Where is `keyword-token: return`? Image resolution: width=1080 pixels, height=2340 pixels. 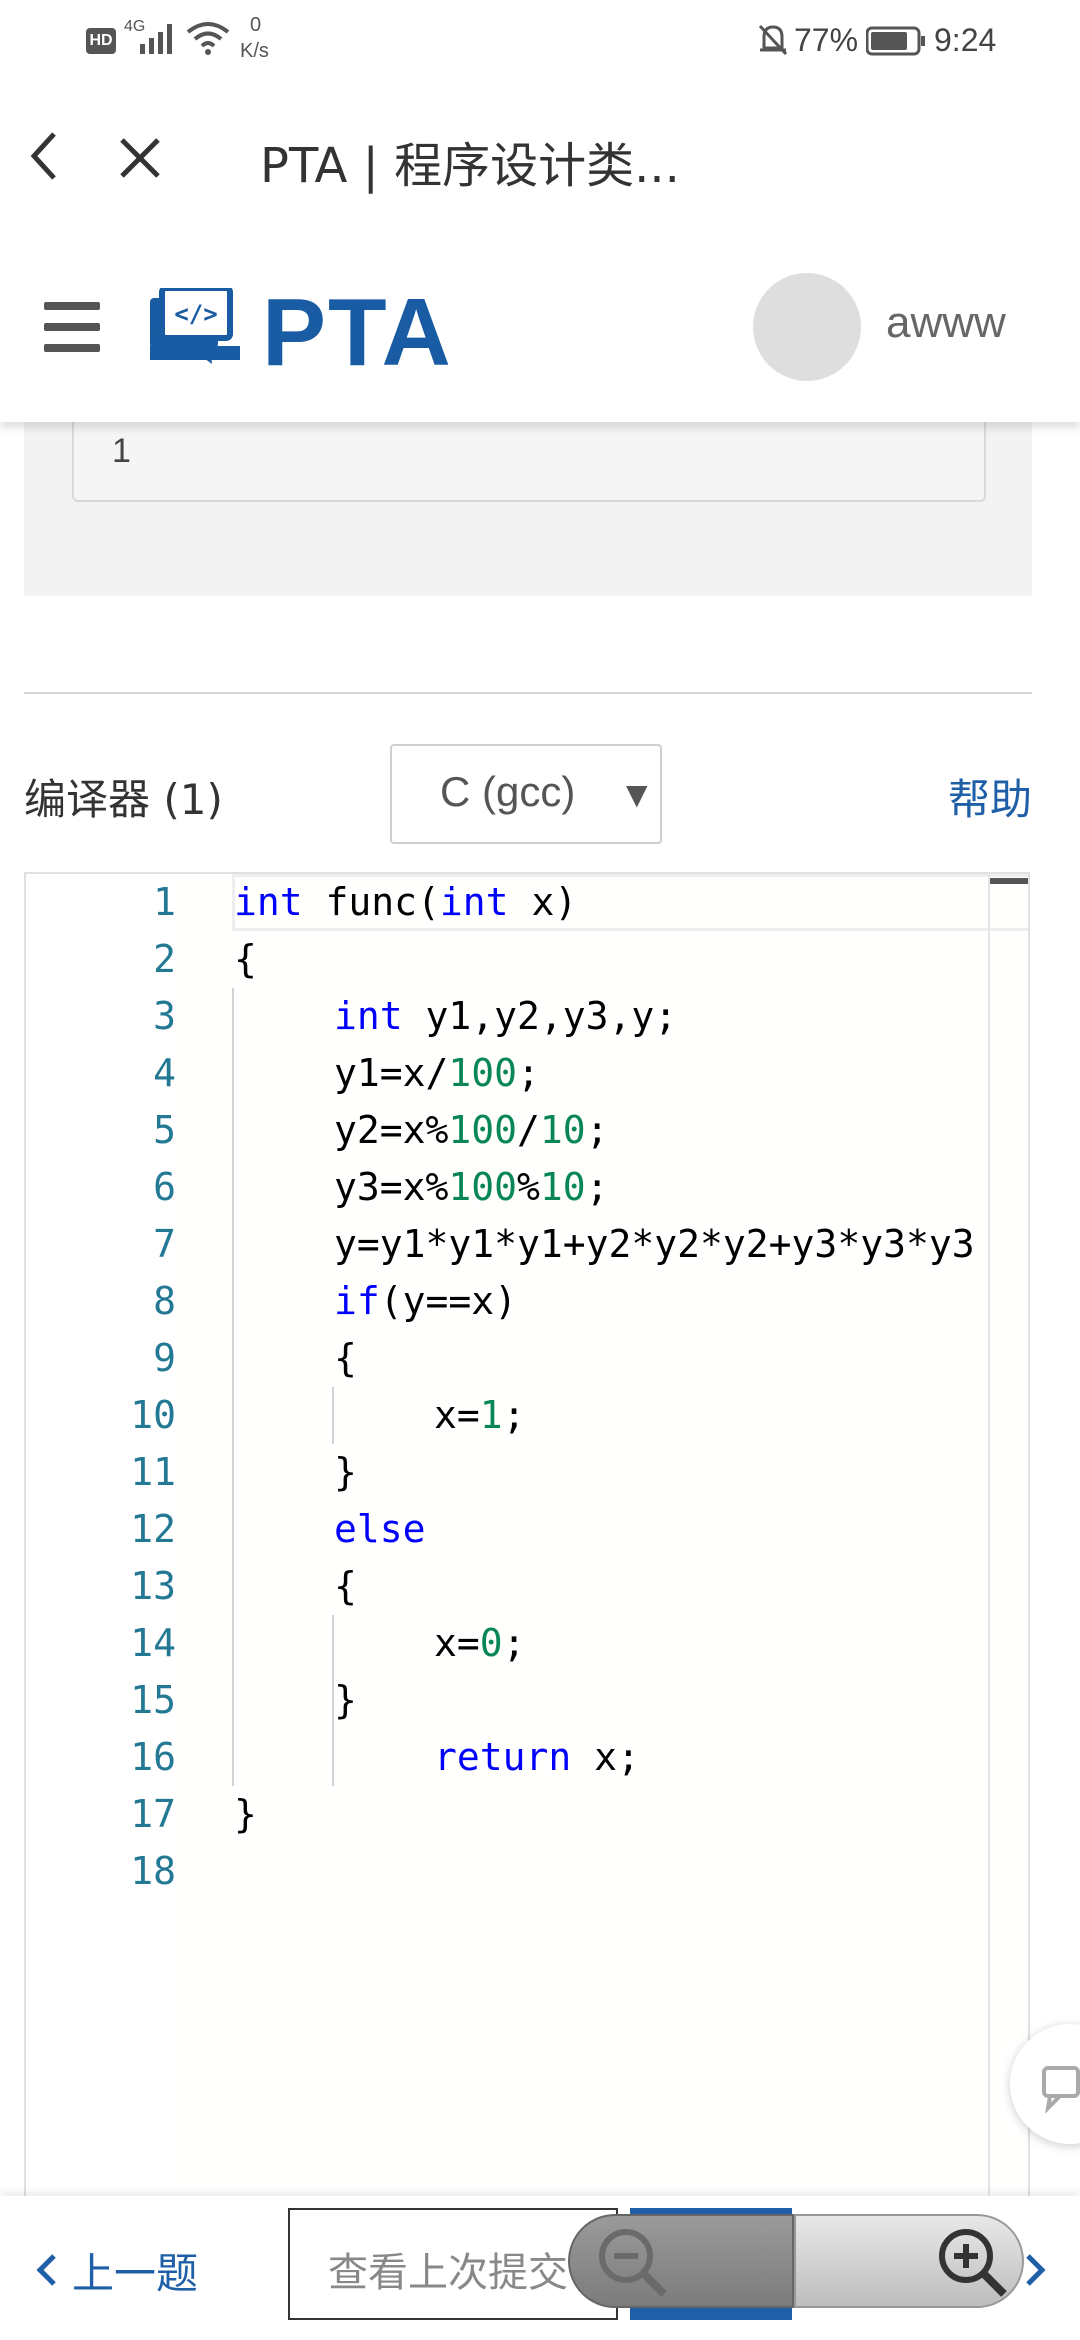 keyword-token: return is located at coordinates (503, 1757).